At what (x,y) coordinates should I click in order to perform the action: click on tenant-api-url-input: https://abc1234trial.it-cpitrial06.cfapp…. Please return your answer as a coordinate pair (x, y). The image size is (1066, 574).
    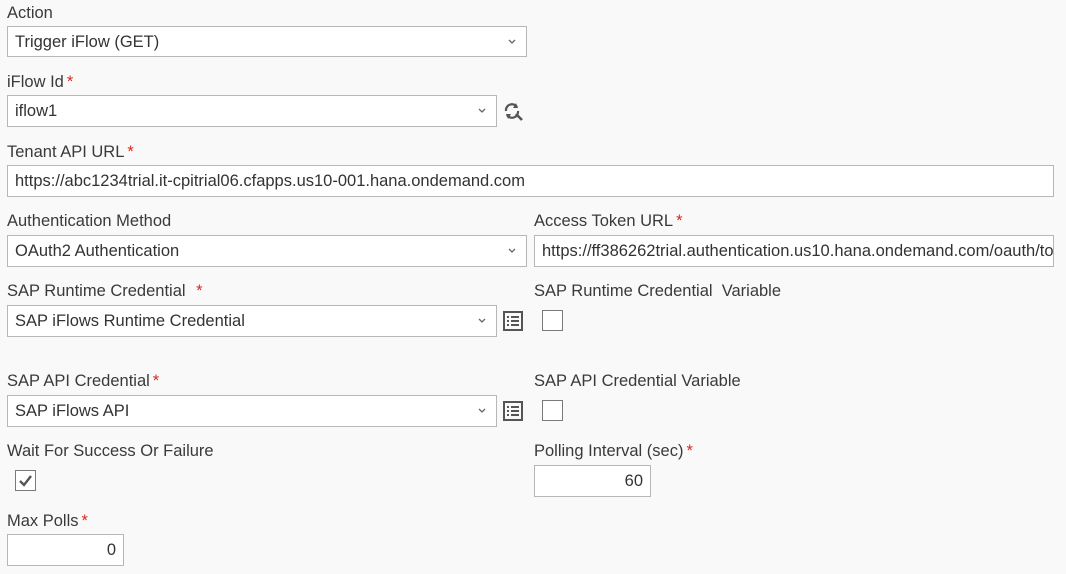
    Looking at the image, I should click on (530, 181).